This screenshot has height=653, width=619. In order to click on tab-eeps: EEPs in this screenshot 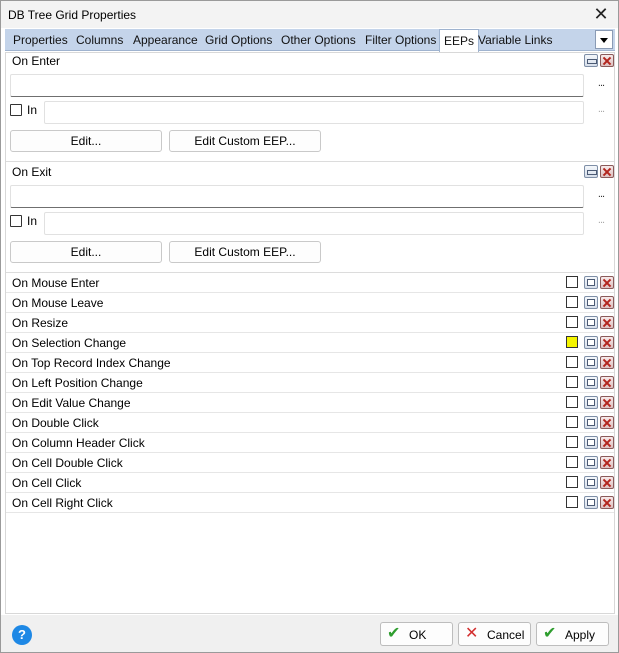, I will do `click(459, 40)`.